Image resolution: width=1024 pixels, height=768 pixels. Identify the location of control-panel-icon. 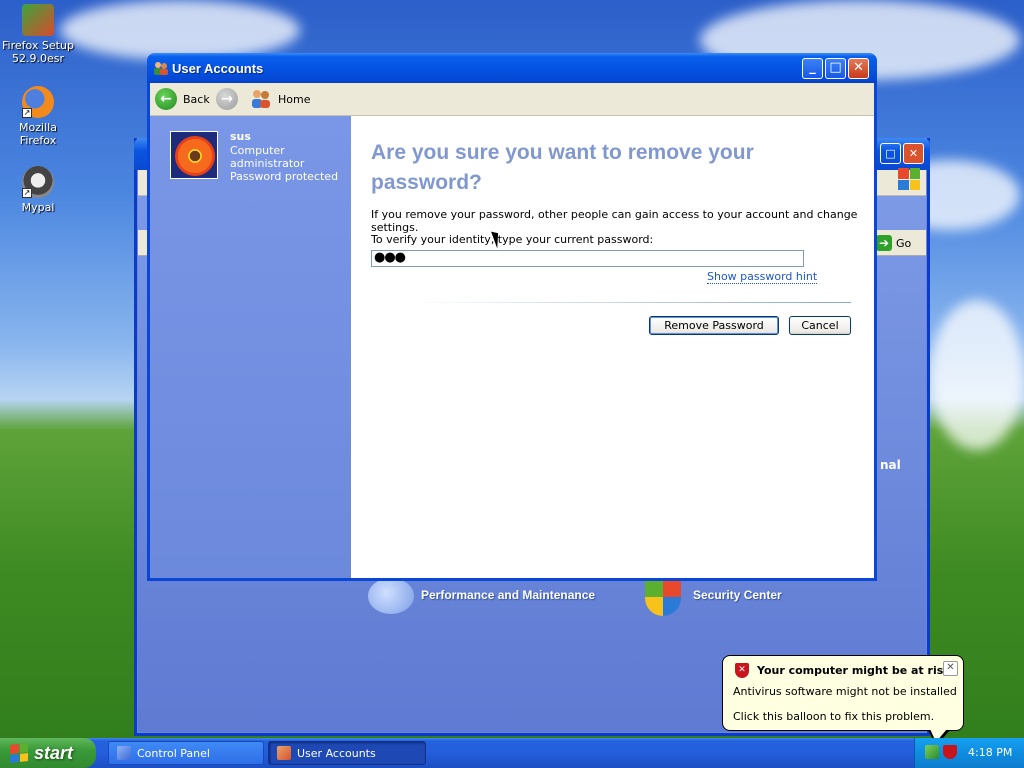
(124, 753).